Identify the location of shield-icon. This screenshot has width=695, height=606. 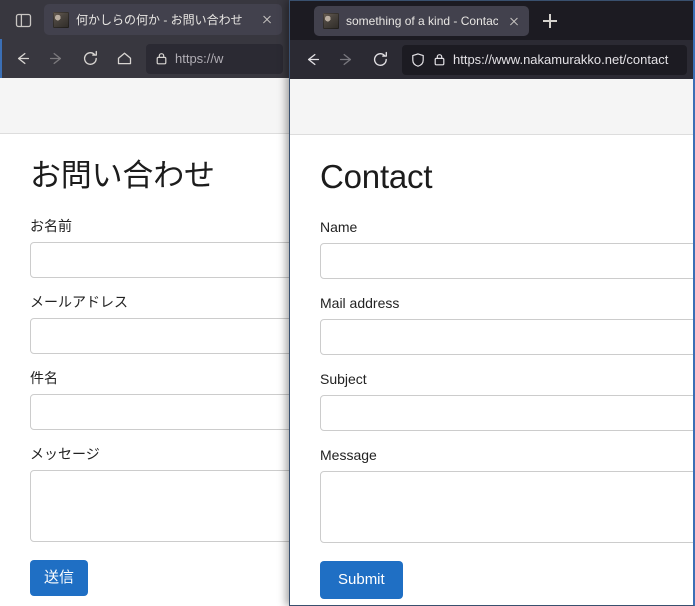
(418, 60).